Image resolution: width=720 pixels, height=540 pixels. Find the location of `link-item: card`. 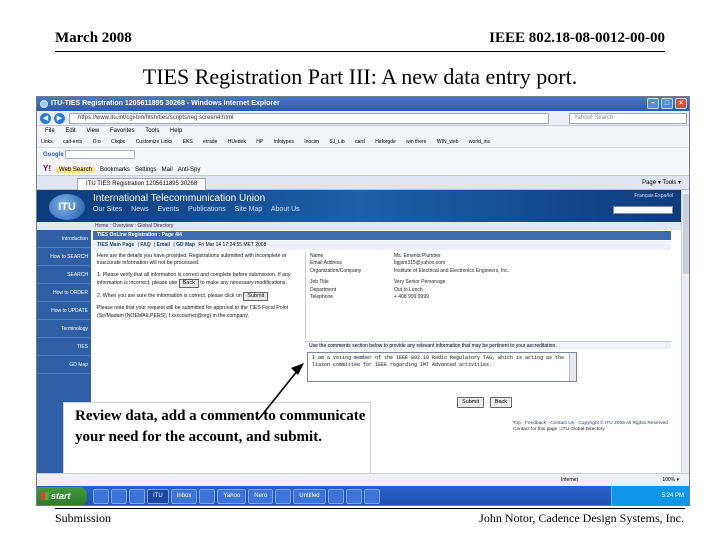

link-item: card is located at coordinates (360, 142).